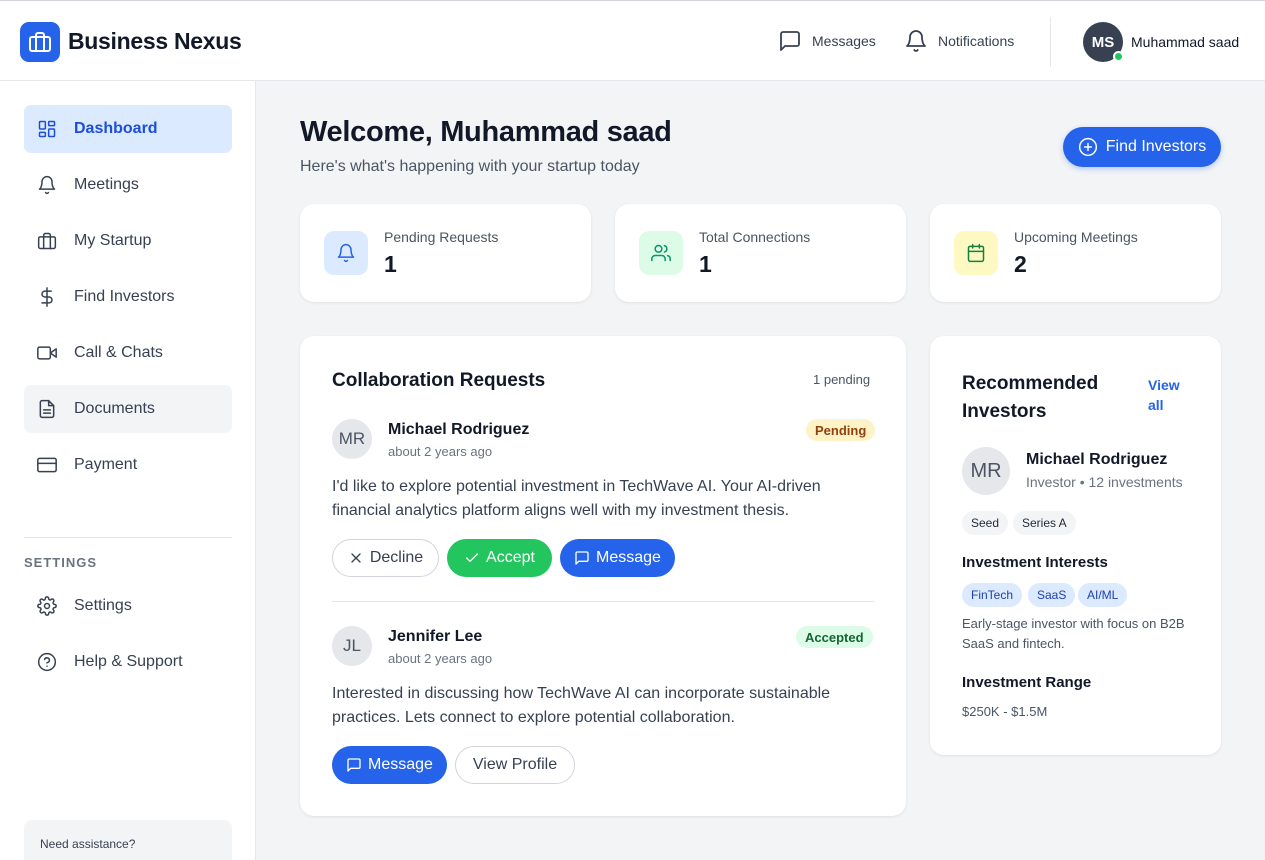  Describe the element at coordinates (985, 523) in the screenshot. I see `stage-chip: Seed` at that location.